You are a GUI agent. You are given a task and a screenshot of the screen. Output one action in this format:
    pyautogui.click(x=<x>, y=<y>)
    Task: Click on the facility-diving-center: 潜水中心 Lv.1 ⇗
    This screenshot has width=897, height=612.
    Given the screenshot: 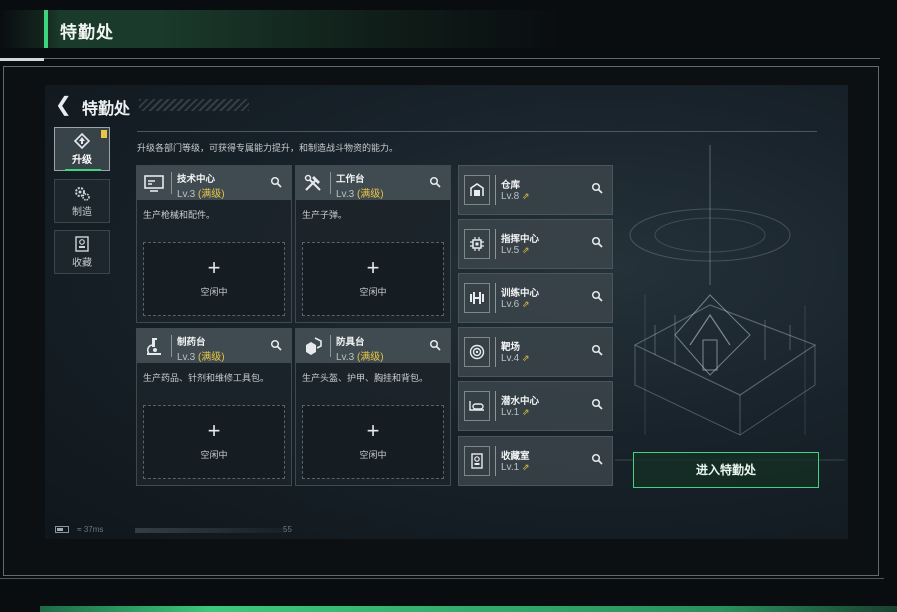 What is the action you would take?
    pyautogui.click(x=535, y=406)
    